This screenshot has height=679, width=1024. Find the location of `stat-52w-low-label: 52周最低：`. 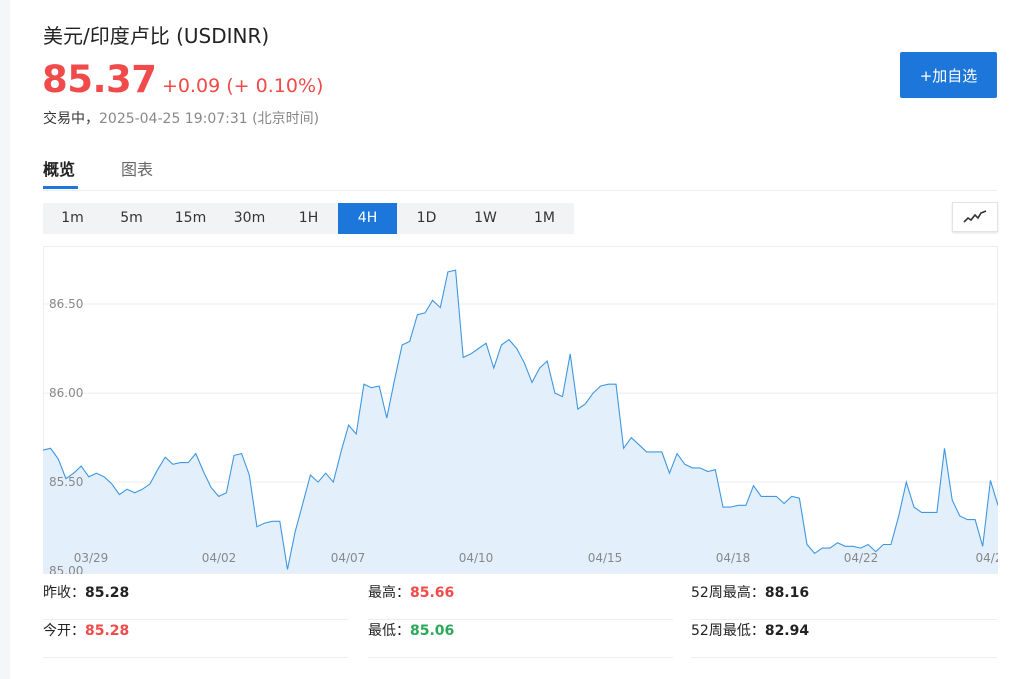

stat-52w-low-label: 52周最低： is located at coordinates (728, 631).